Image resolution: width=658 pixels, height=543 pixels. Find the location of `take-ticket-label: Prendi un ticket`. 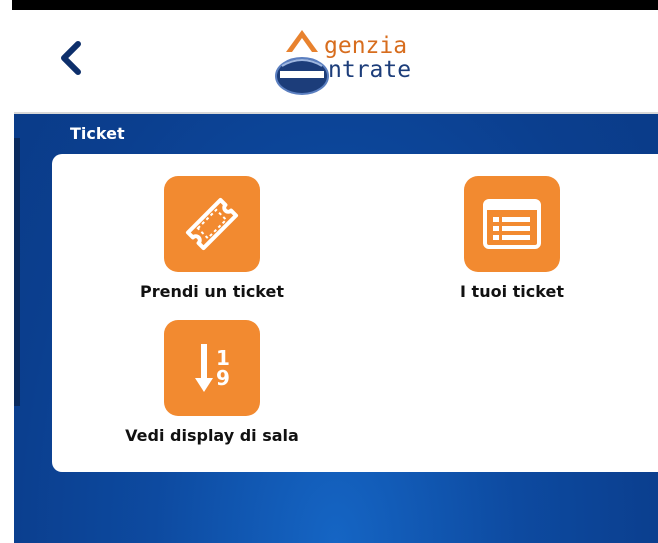

take-ticket-label: Prendi un ticket is located at coordinates (212, 291).